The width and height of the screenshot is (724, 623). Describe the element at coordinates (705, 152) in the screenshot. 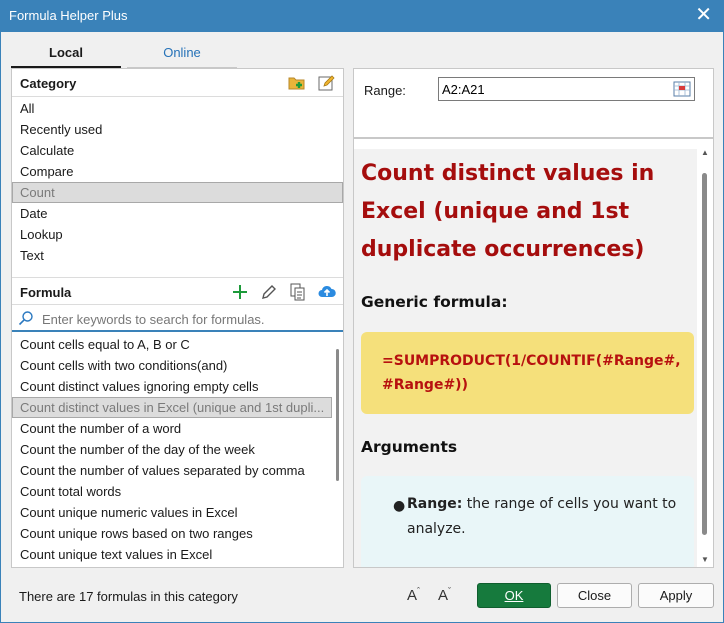

I see `scroll-up-icon: ▲` at that location.